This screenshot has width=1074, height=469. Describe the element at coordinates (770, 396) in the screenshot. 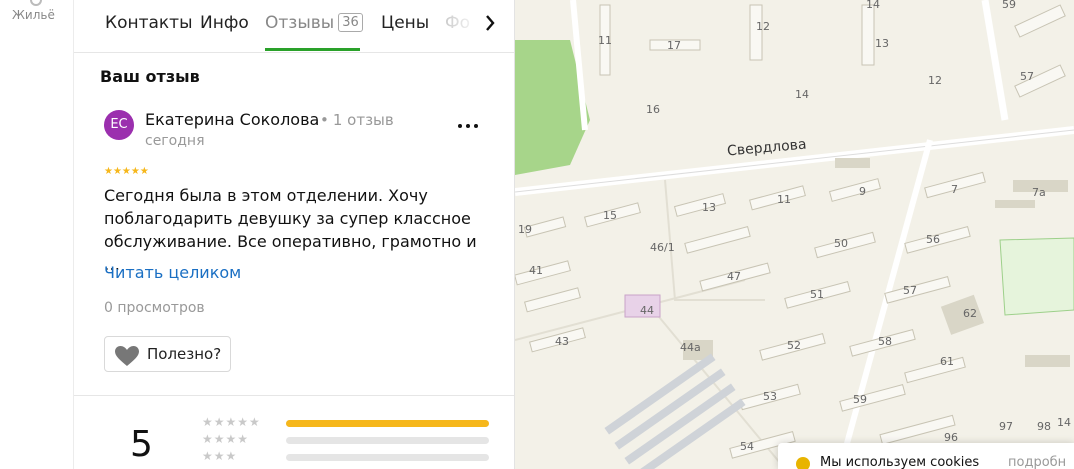

I see `svg-text: 53` at that location.